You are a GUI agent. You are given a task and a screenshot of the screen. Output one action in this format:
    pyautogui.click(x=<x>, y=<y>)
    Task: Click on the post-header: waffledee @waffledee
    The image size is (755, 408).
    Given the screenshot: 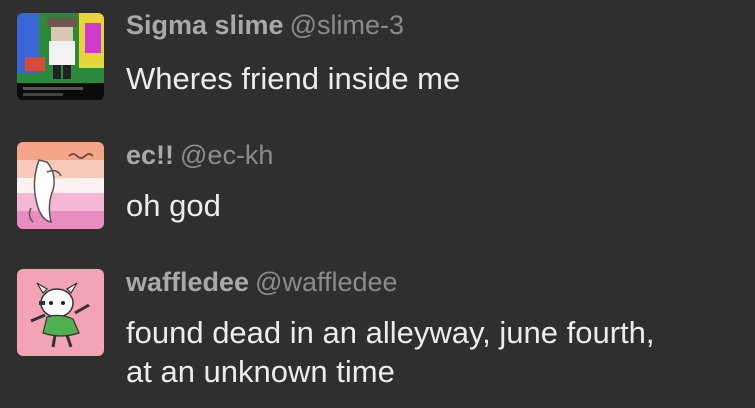 What is the action you would take?
    pyautogui.click(x=262, y=282)
    